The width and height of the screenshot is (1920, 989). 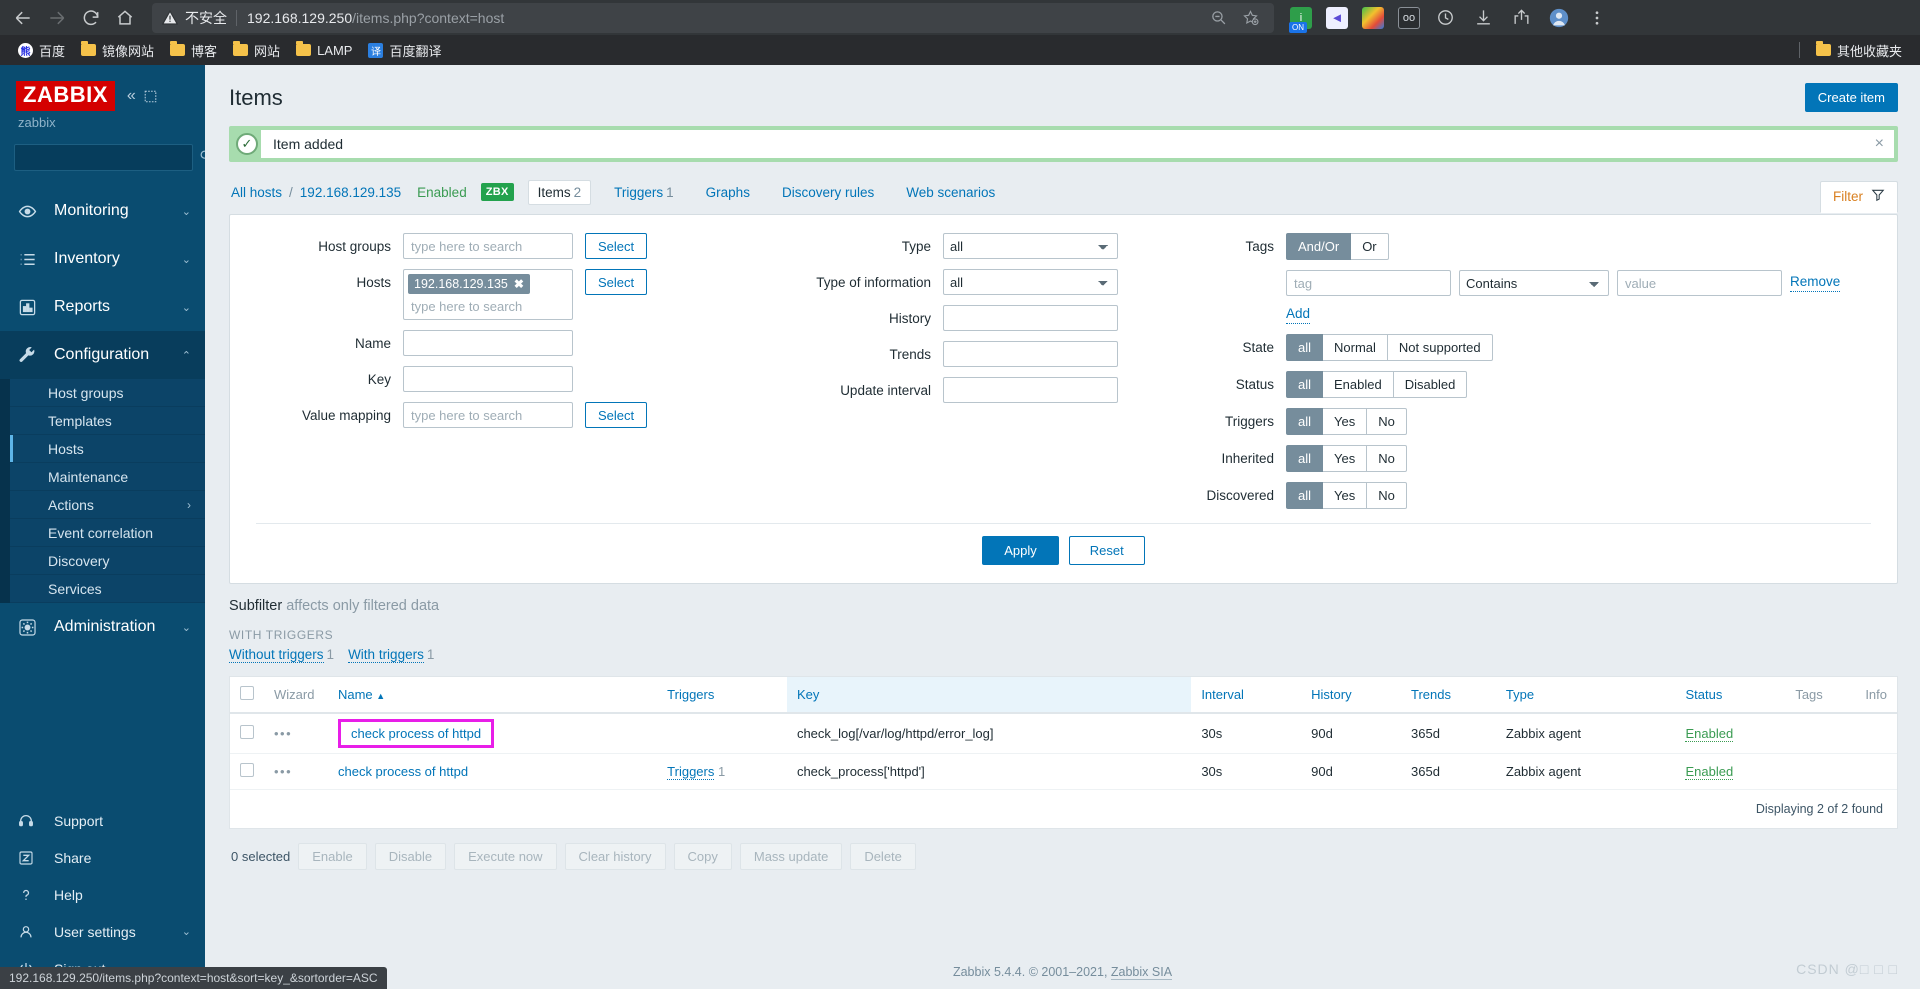 I want to click on zbx-agent-badge: ZBX, so click(x=497, y=192).